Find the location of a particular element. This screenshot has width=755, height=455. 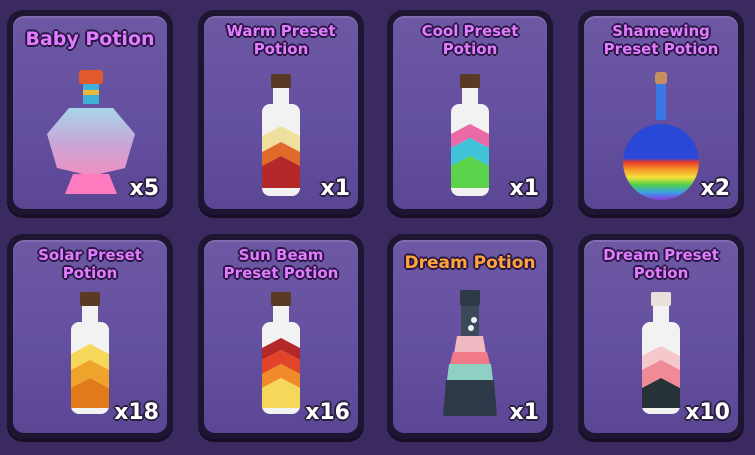

inventory-slot-dream-potion: Dream Potion x1 is located at coordinates (470, 336).